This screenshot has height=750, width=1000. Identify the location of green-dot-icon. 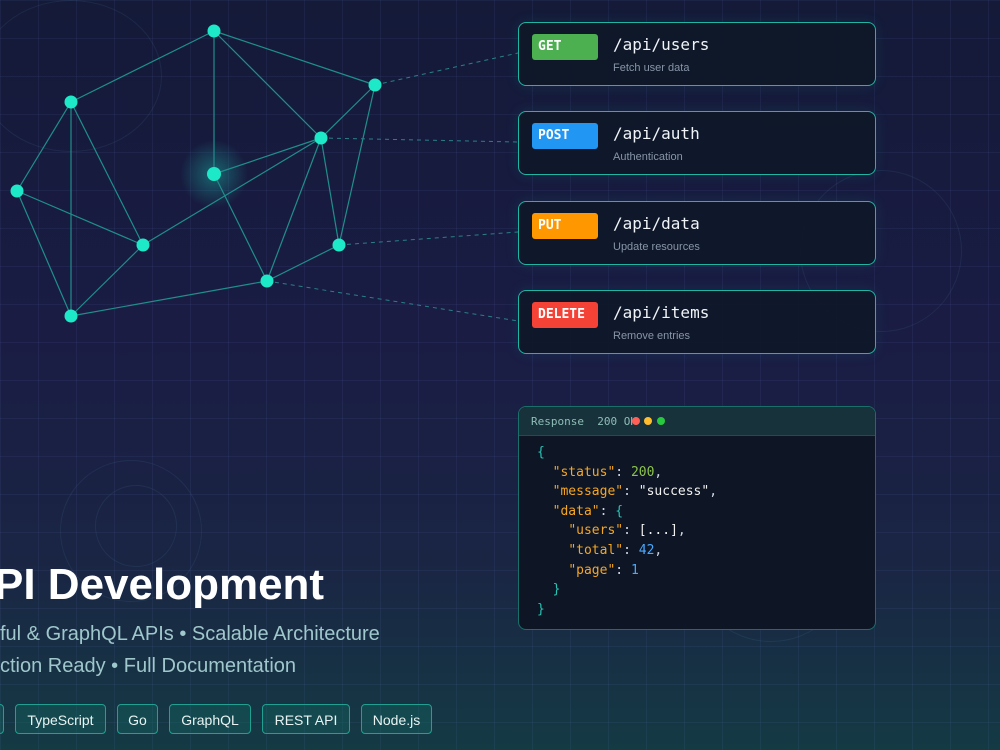
(661, 421).